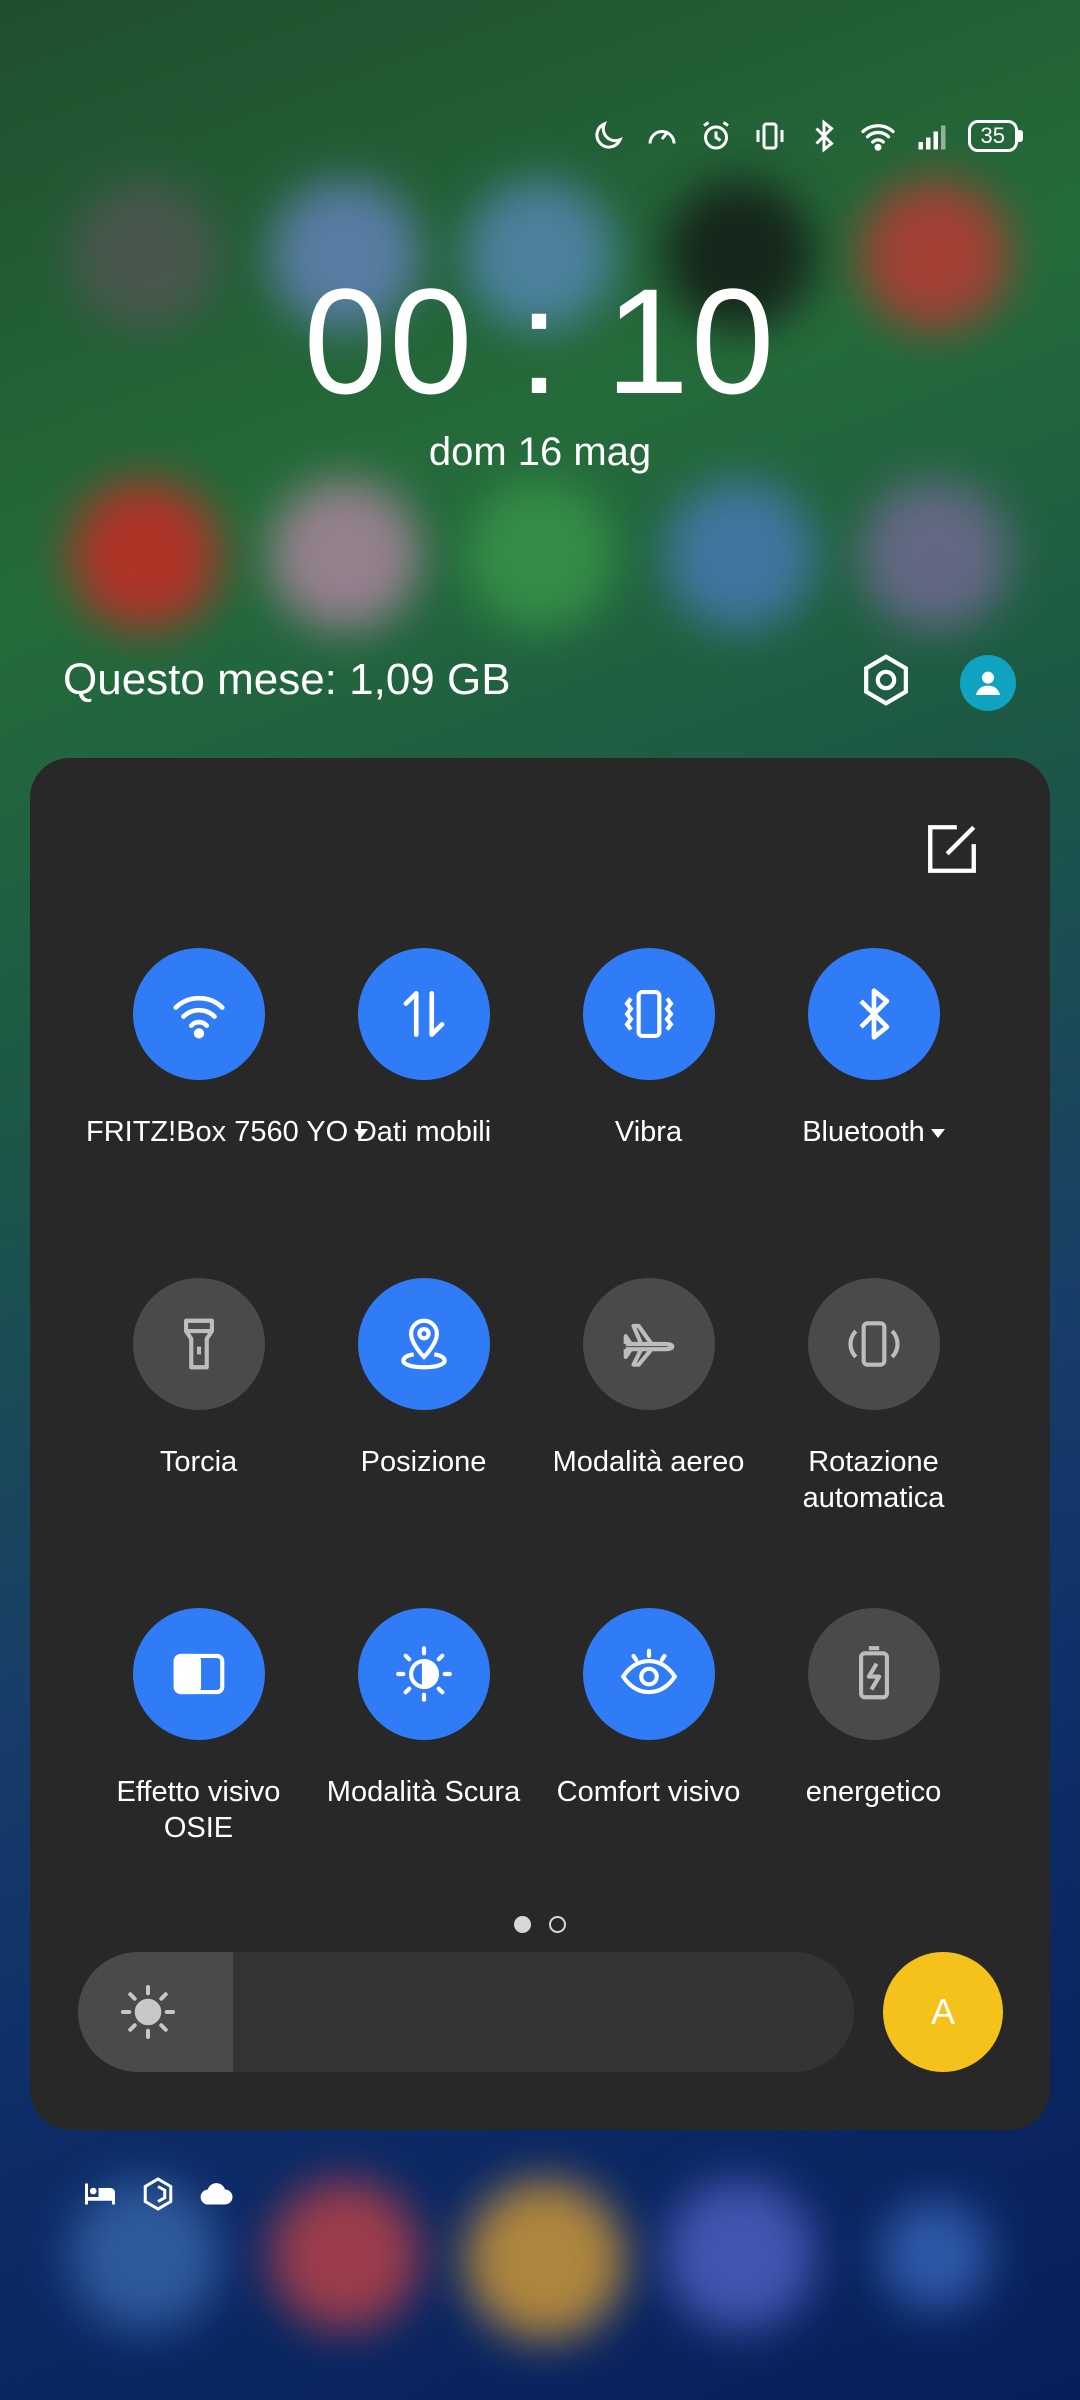 Image resolution: width=1080 pixels, height=2400 pixels. What do you see at coordinates (148, 2012) in the screenshot?
I see `brightness-sun-icon` at bounding box center [148, 2012].